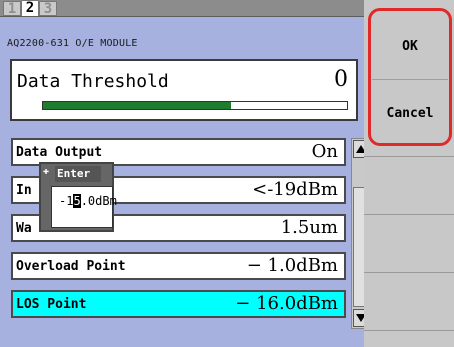 Image resolution: width=454 pixels, height=347 pixels. Describe the element at coordinates (24, 190) in the screenshot. I see `row-label: In` at that location.